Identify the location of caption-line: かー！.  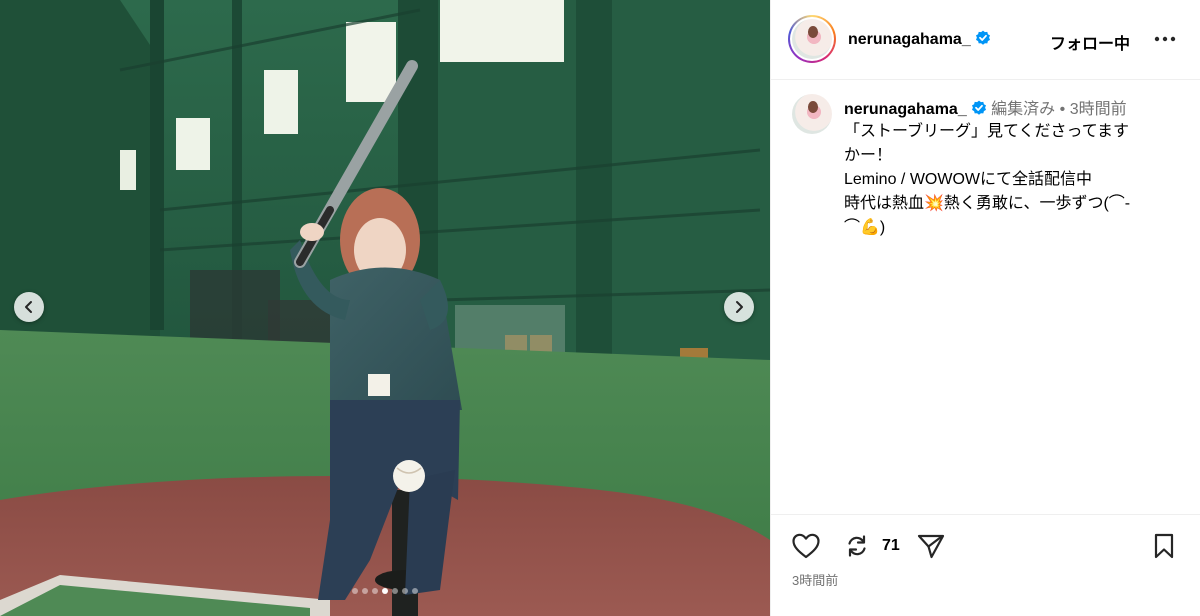
(868, 155).